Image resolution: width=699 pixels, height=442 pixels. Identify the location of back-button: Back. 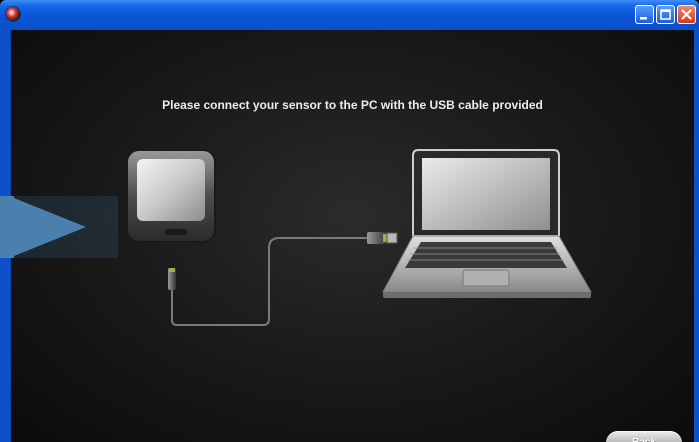
(644, 436).